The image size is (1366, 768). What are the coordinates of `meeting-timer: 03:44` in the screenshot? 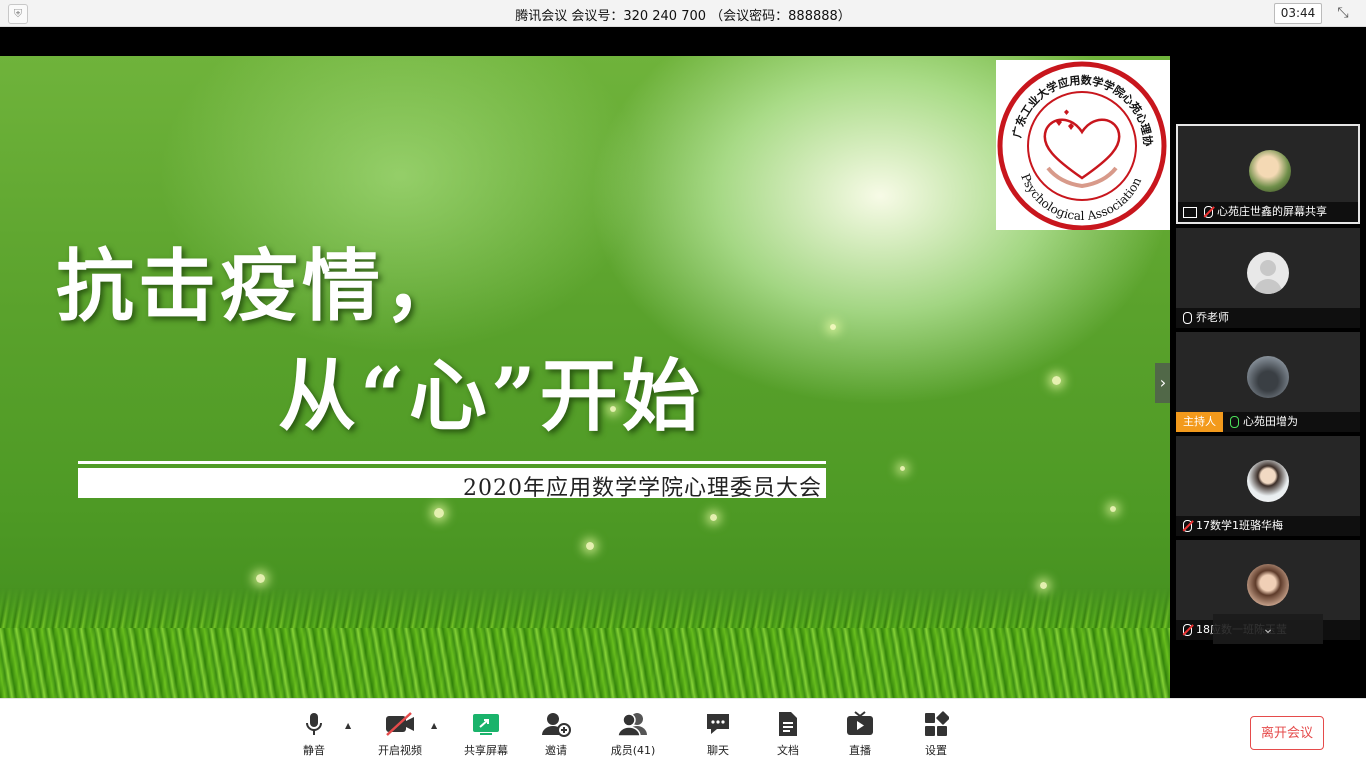 It's located at (1298, 13).